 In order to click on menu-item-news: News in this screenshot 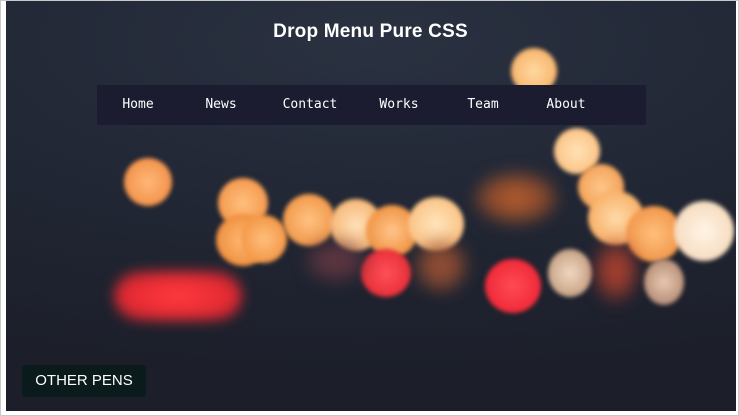, I will do `click(221, 105)`.